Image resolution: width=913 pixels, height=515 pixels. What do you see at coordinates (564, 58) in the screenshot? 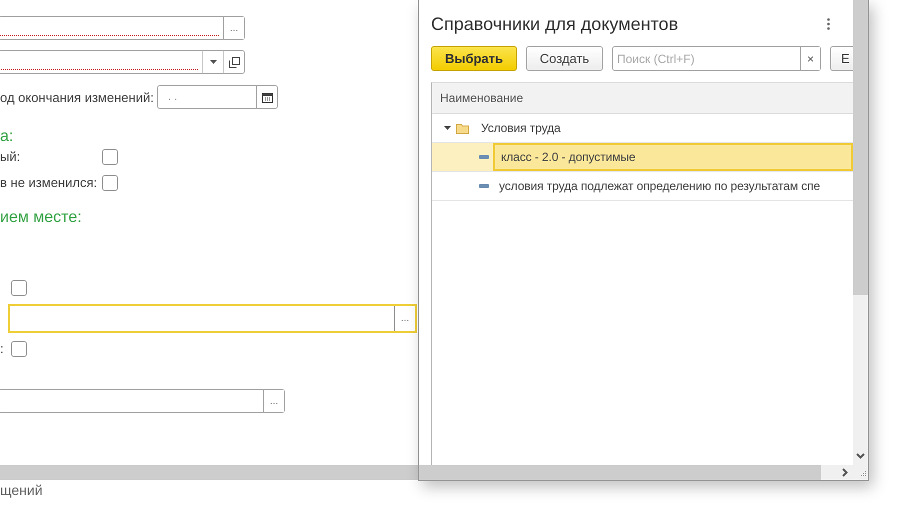
I see `toolbar-button: Создать` at bounding box center [564, 58].